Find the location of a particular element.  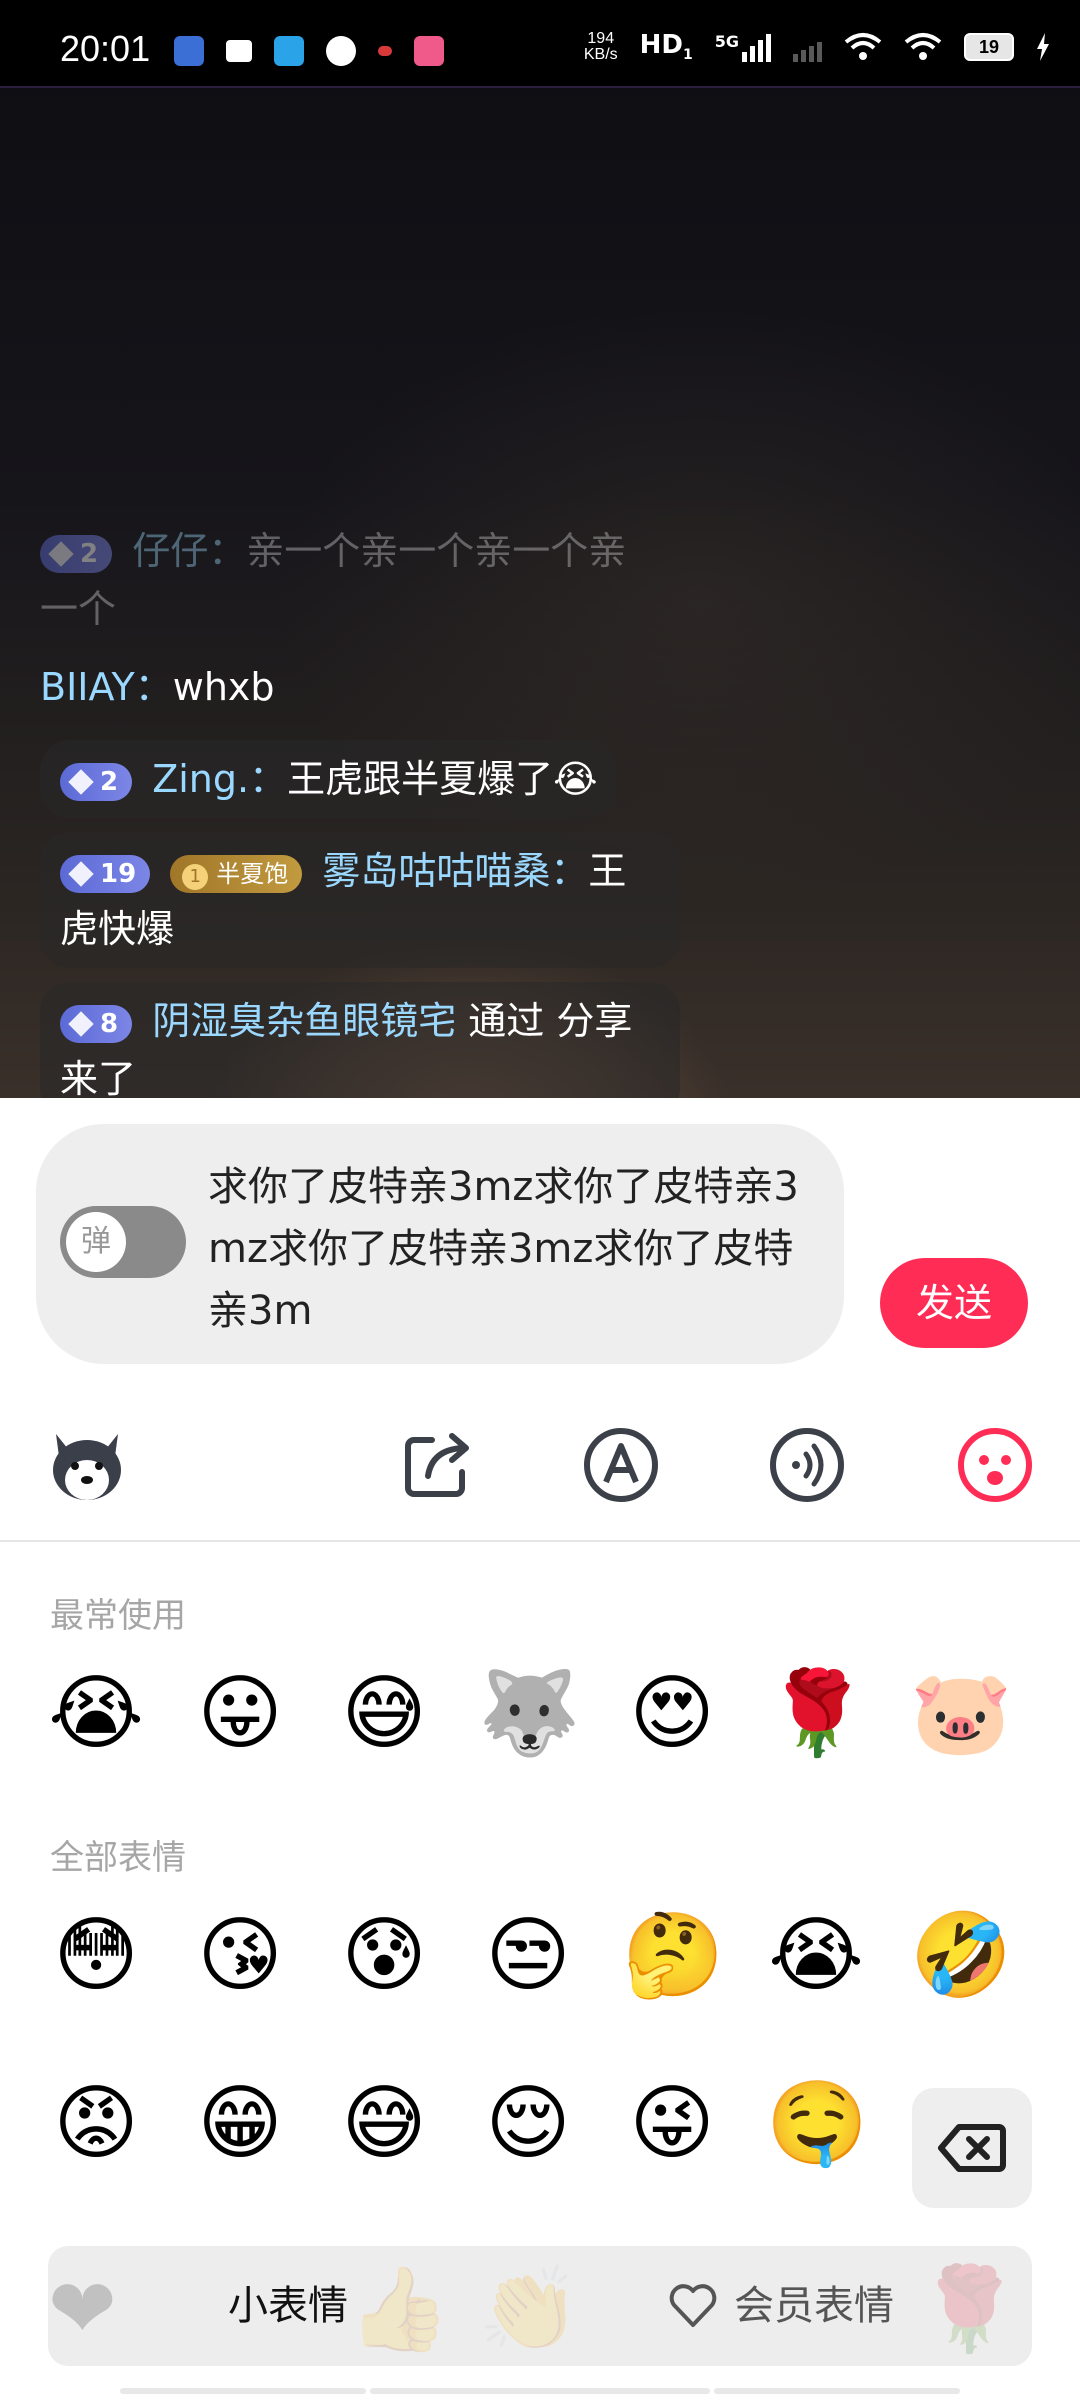

status-right: 194 KB/s HD1 5G 19 is located at coordinates (817, 46).